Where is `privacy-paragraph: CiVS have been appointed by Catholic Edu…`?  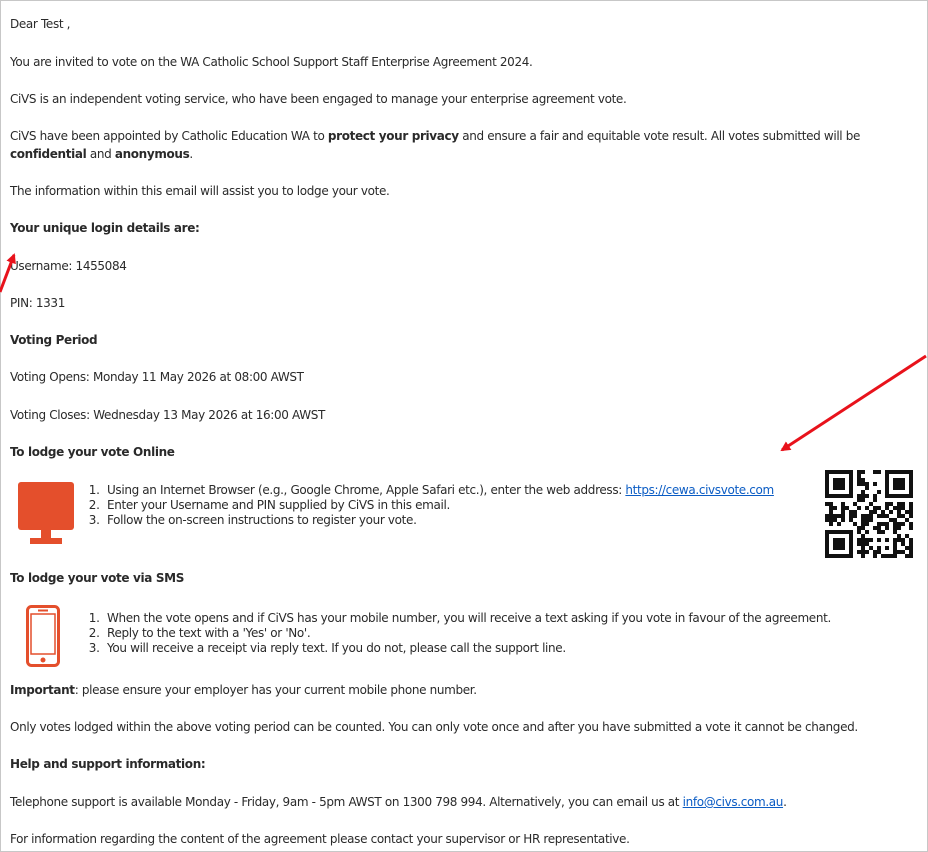 privacy-paragraph: CiVS have been appointed by Catholic Edu… is located at coordinates (462, 145).